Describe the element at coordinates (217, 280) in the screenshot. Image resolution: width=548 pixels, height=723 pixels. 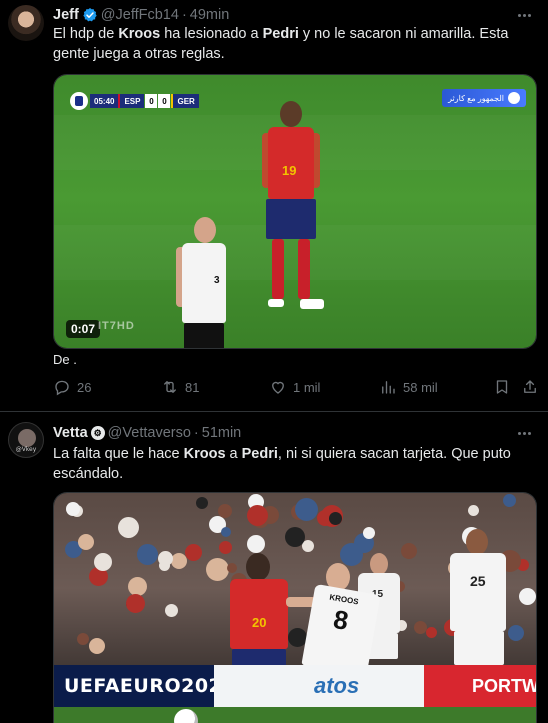
I see `shirt-number: 3` at that location.